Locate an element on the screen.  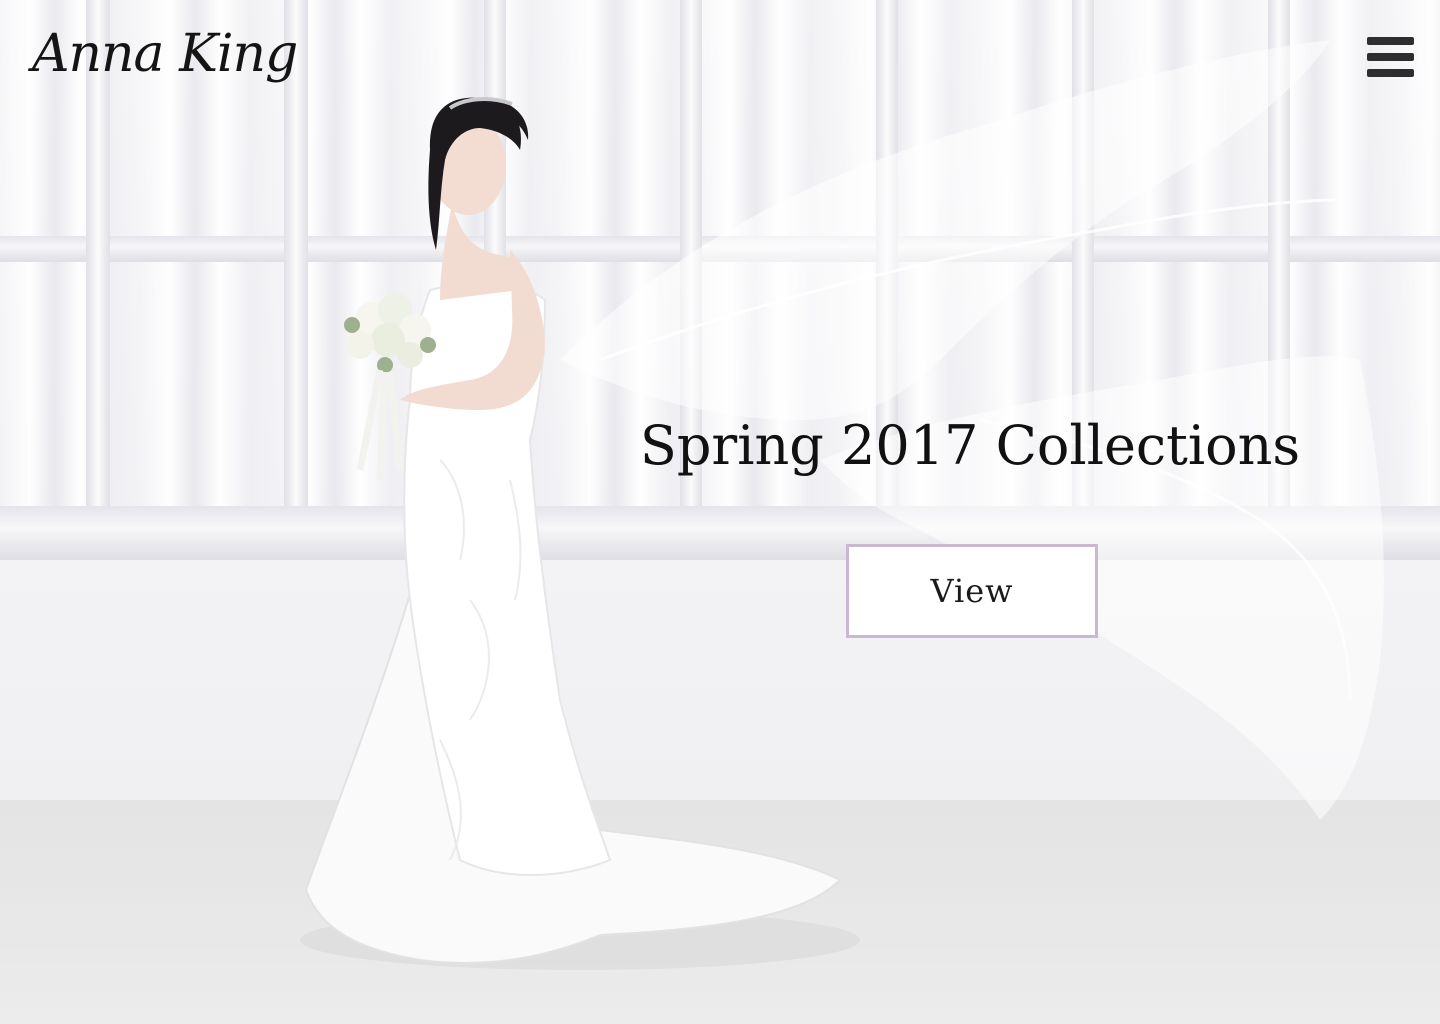
view-button-label: View is located at coordinates (972, 591).